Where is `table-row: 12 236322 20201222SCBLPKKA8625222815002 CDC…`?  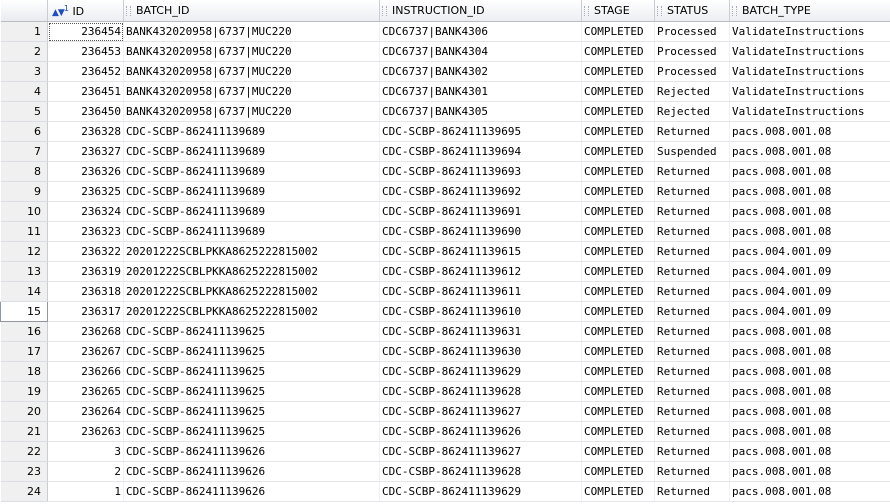 table-row: 12 236322 20201222SCBLPKKA8625222815002 CDC… is located at coordinates (445, 251).